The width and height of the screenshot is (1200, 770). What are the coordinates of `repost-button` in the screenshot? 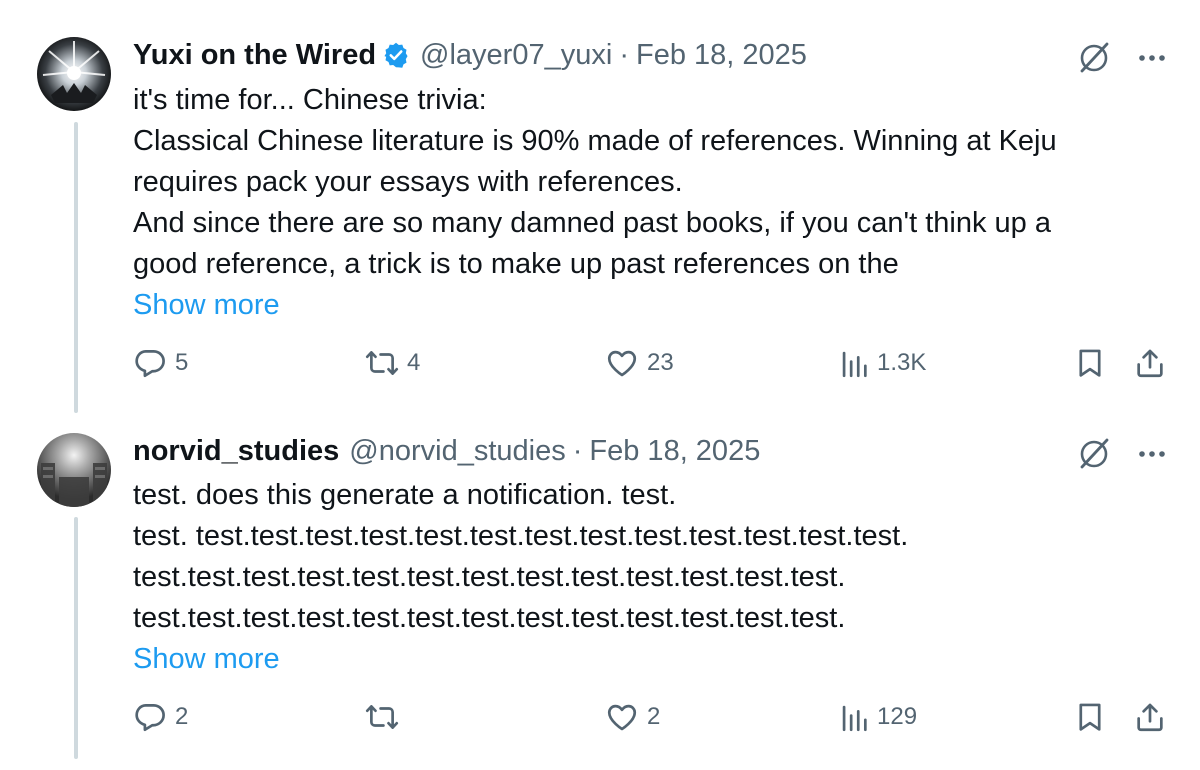 It's located at (386, 717).